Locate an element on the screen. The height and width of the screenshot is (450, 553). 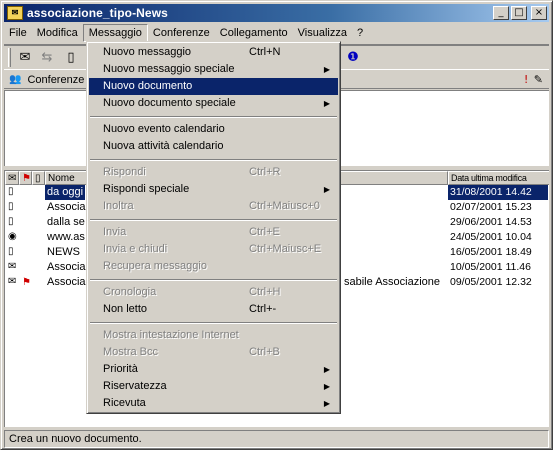
menu-item-label: Nuovo messaggio is located at coordinates (147, 52).